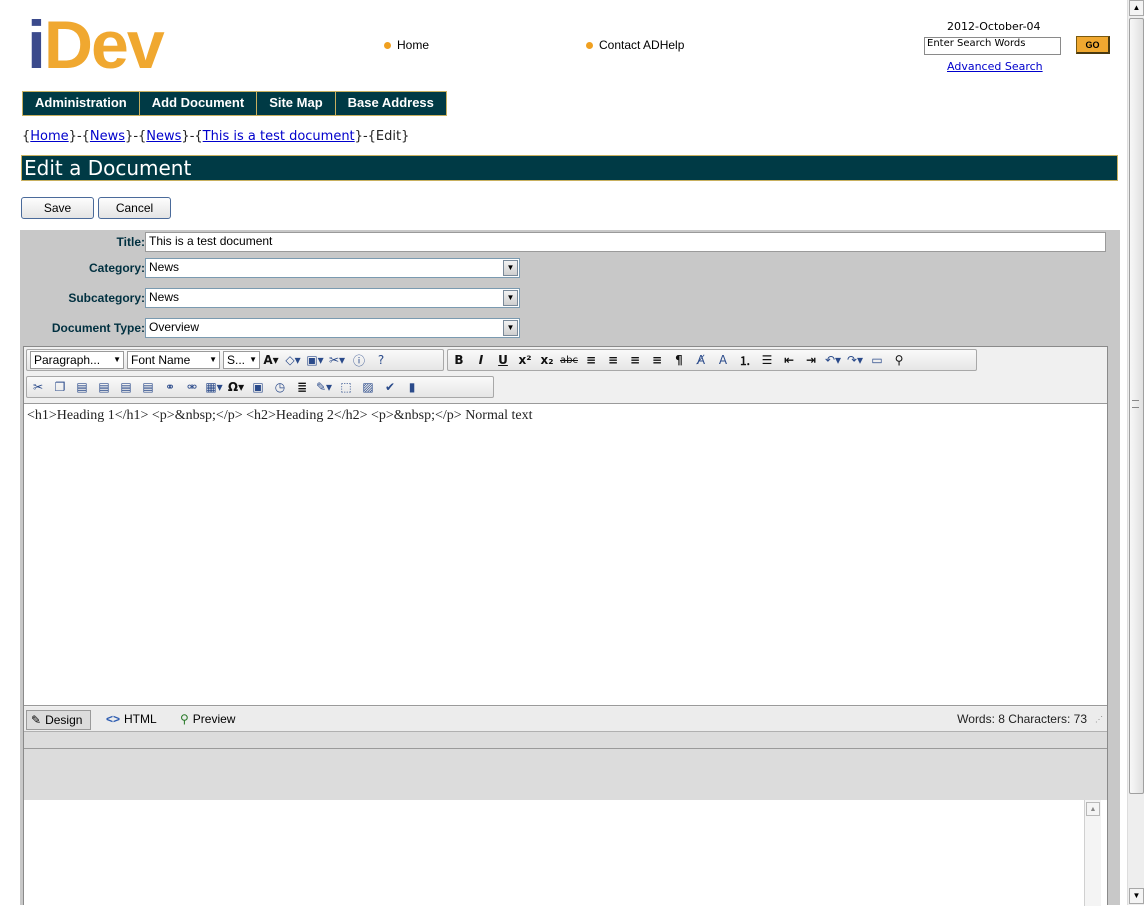 Image resolution: width=1144 pixels, height=906 pixels. What do you see at coordinates (833, 360) in the screenshot?
I see `undo-icon: ↶▾` at bounding box center [833, 360].